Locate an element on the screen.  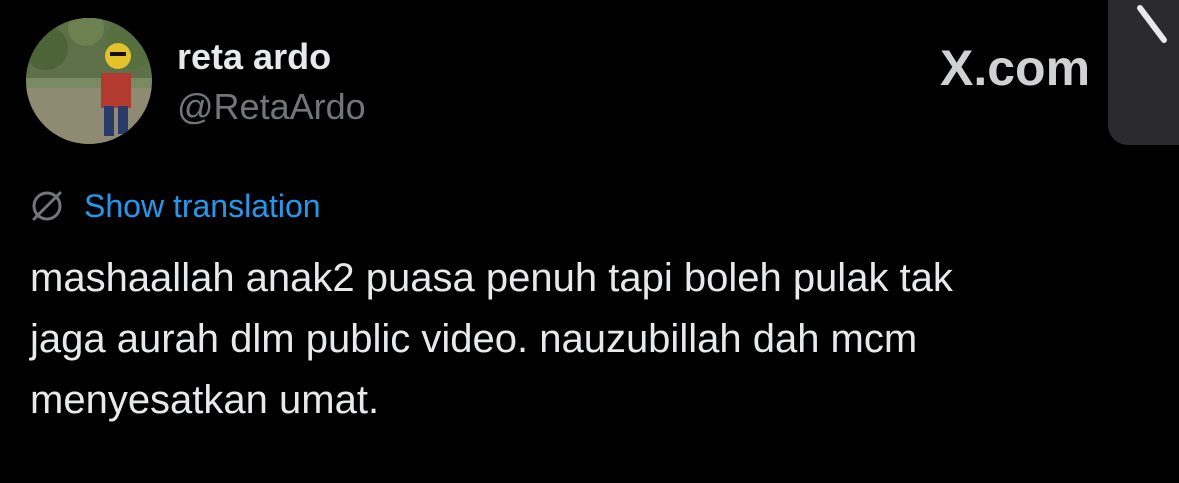
avatar-photo is located at coordinates (89, 81).